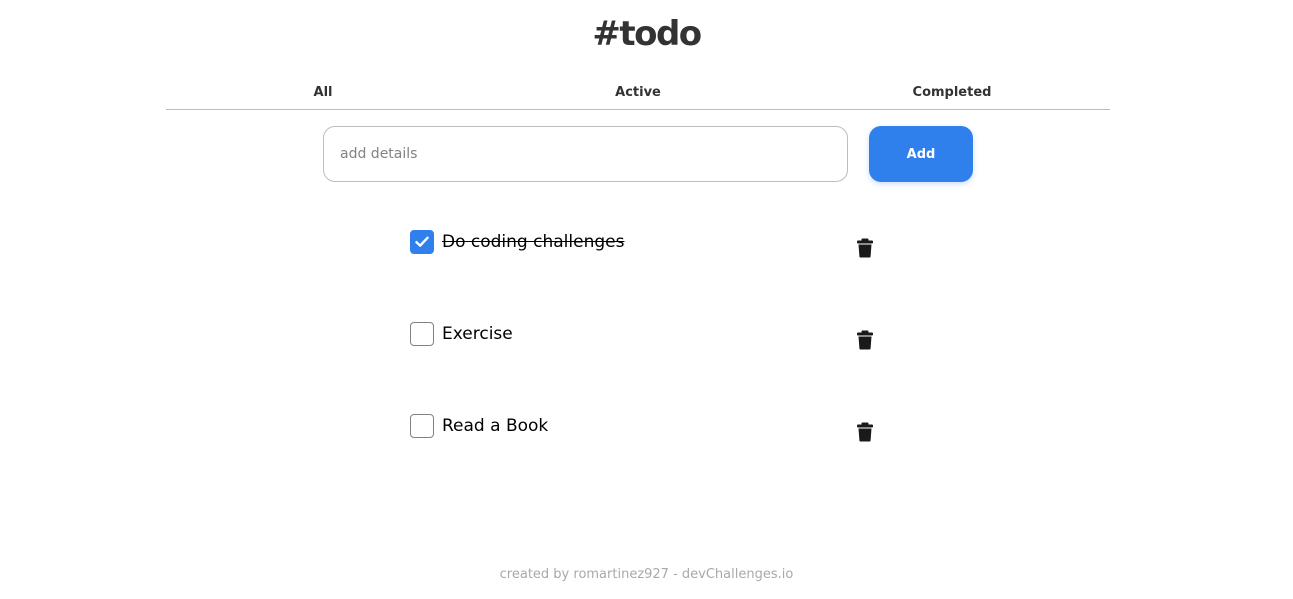  I want to click on tab-all: All, so click(323, 93).